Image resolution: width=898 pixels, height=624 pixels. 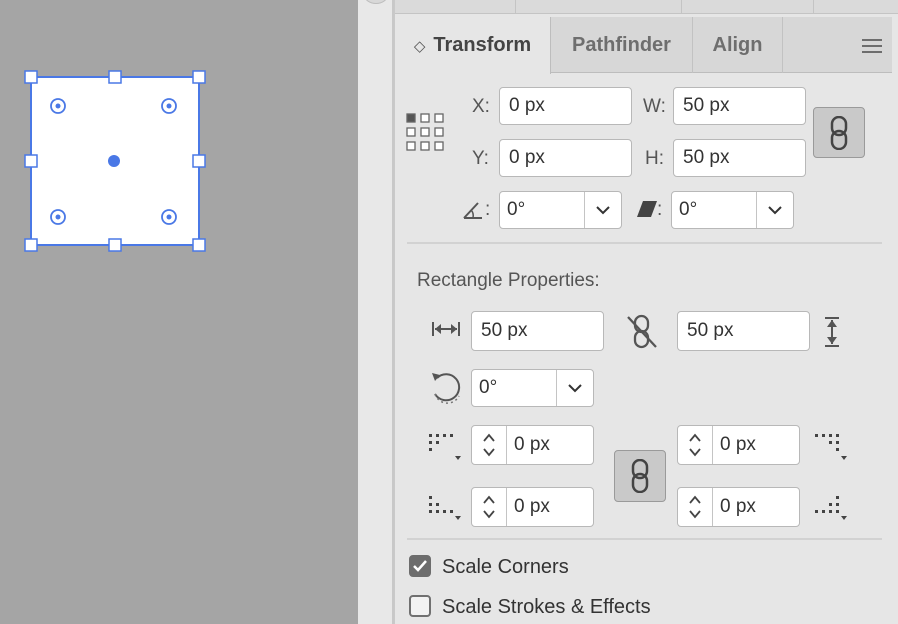 What do you see at coordinates (31, 77) in the screenshot?
I see `handle-top-left` at bounding box center [31, 77].